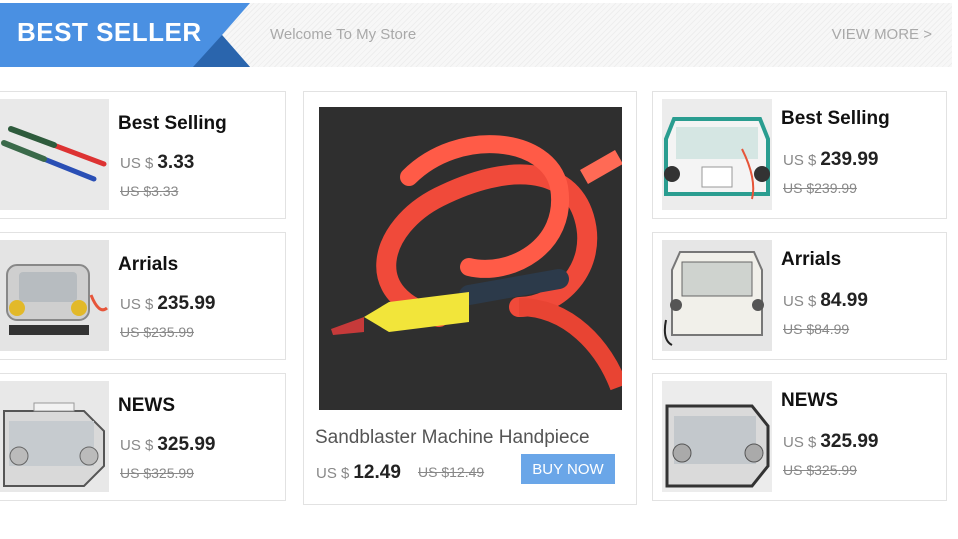 The image size is (958, 539). Describe the element at coordinates (882, 34) in the screenshot. I see `view-more-link: VIEW MORE >` at that location.